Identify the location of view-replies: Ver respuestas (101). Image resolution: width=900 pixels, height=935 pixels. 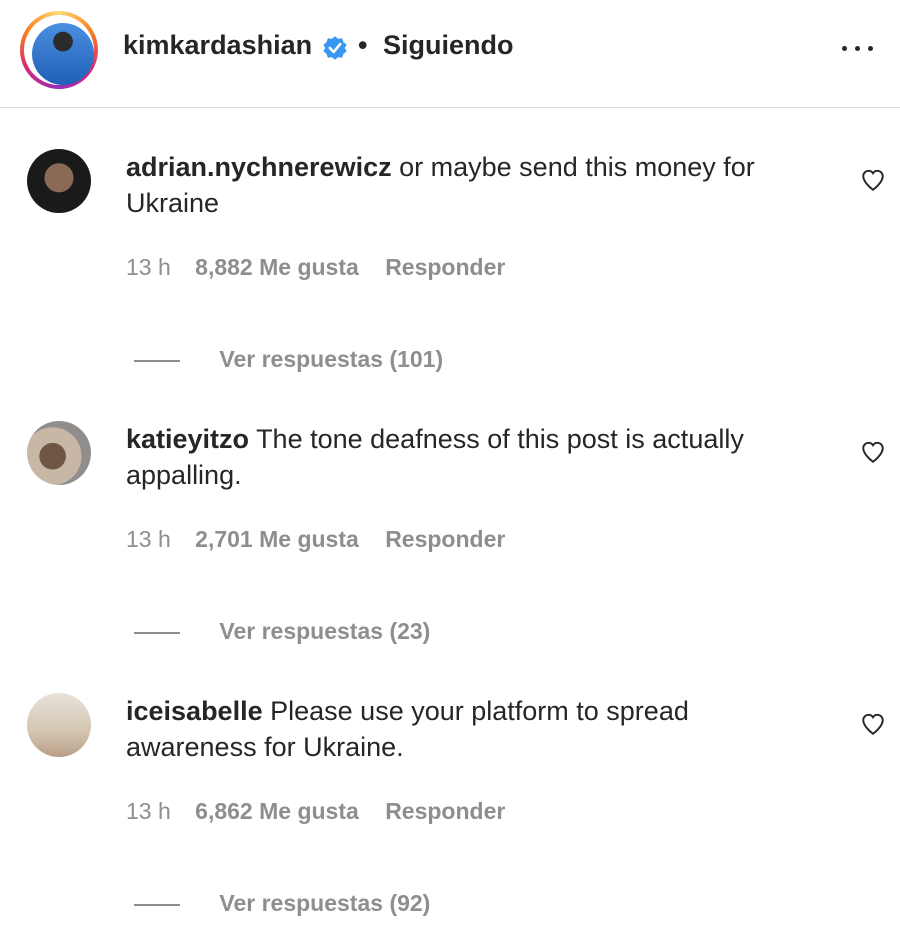
(288, 359).